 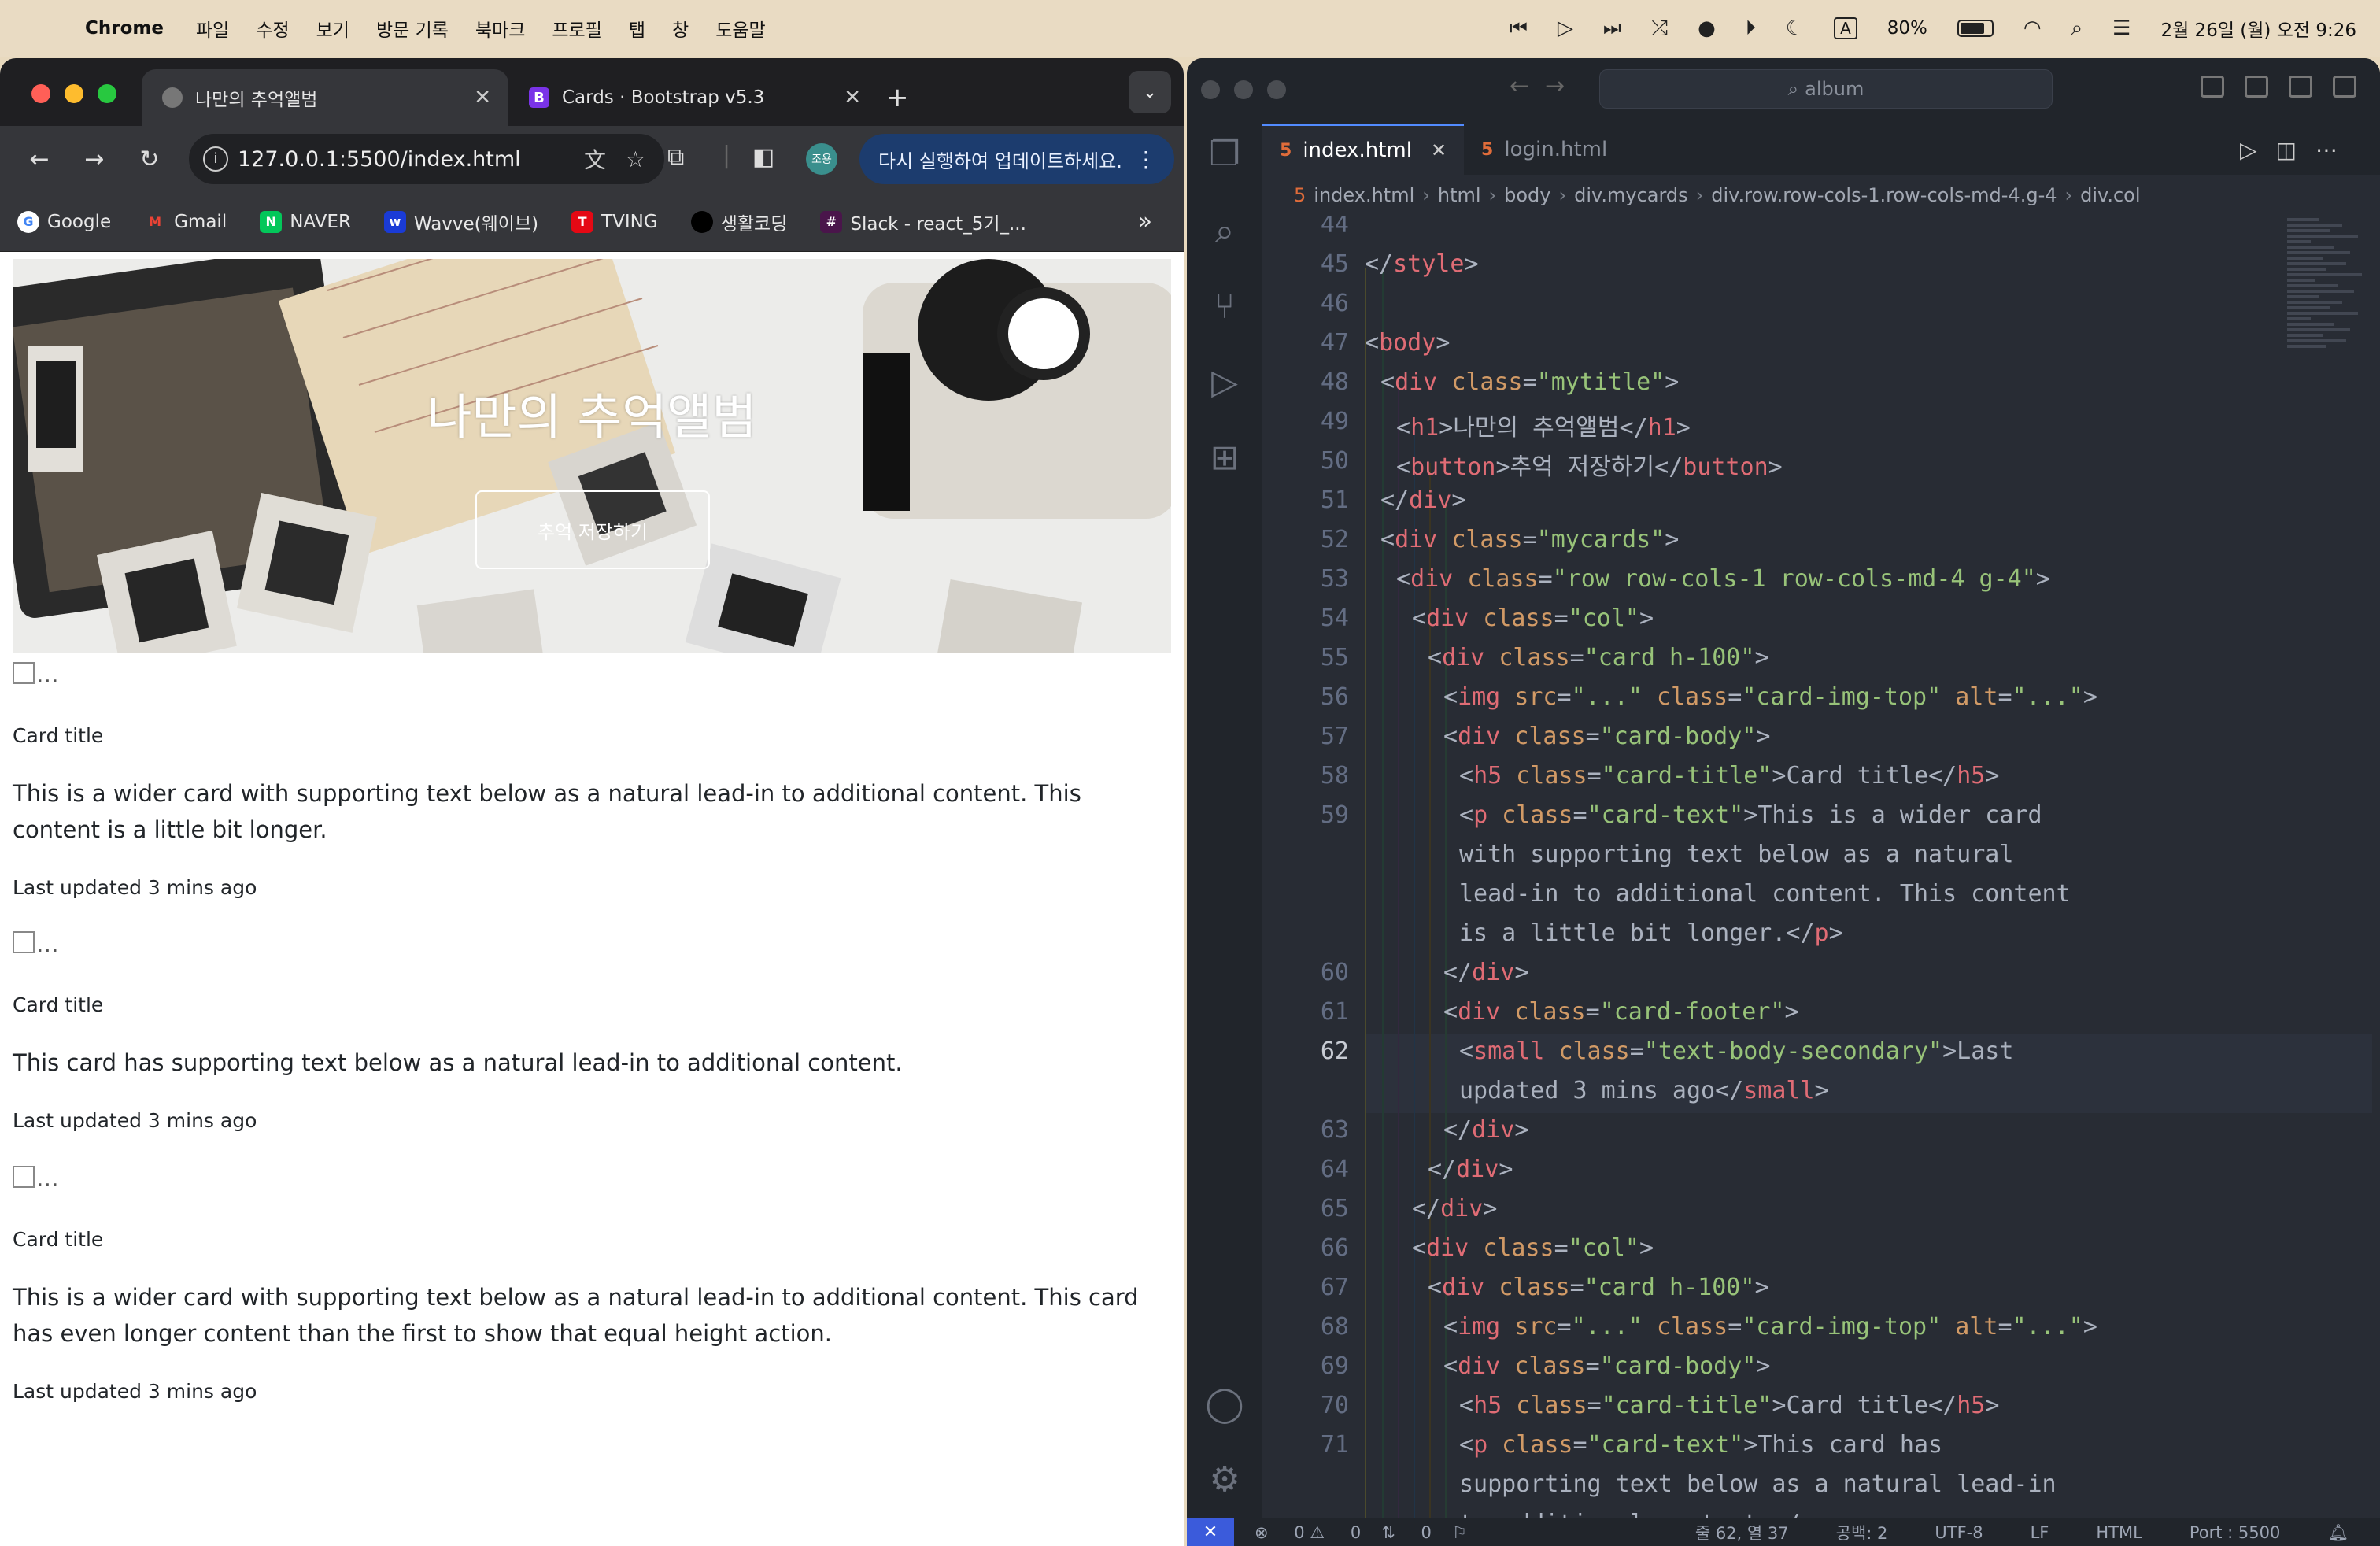 What do you see at coordinates (595, 159) in the screenshot?
I see `translate-icon: 文` at bounding box center [595, 159].